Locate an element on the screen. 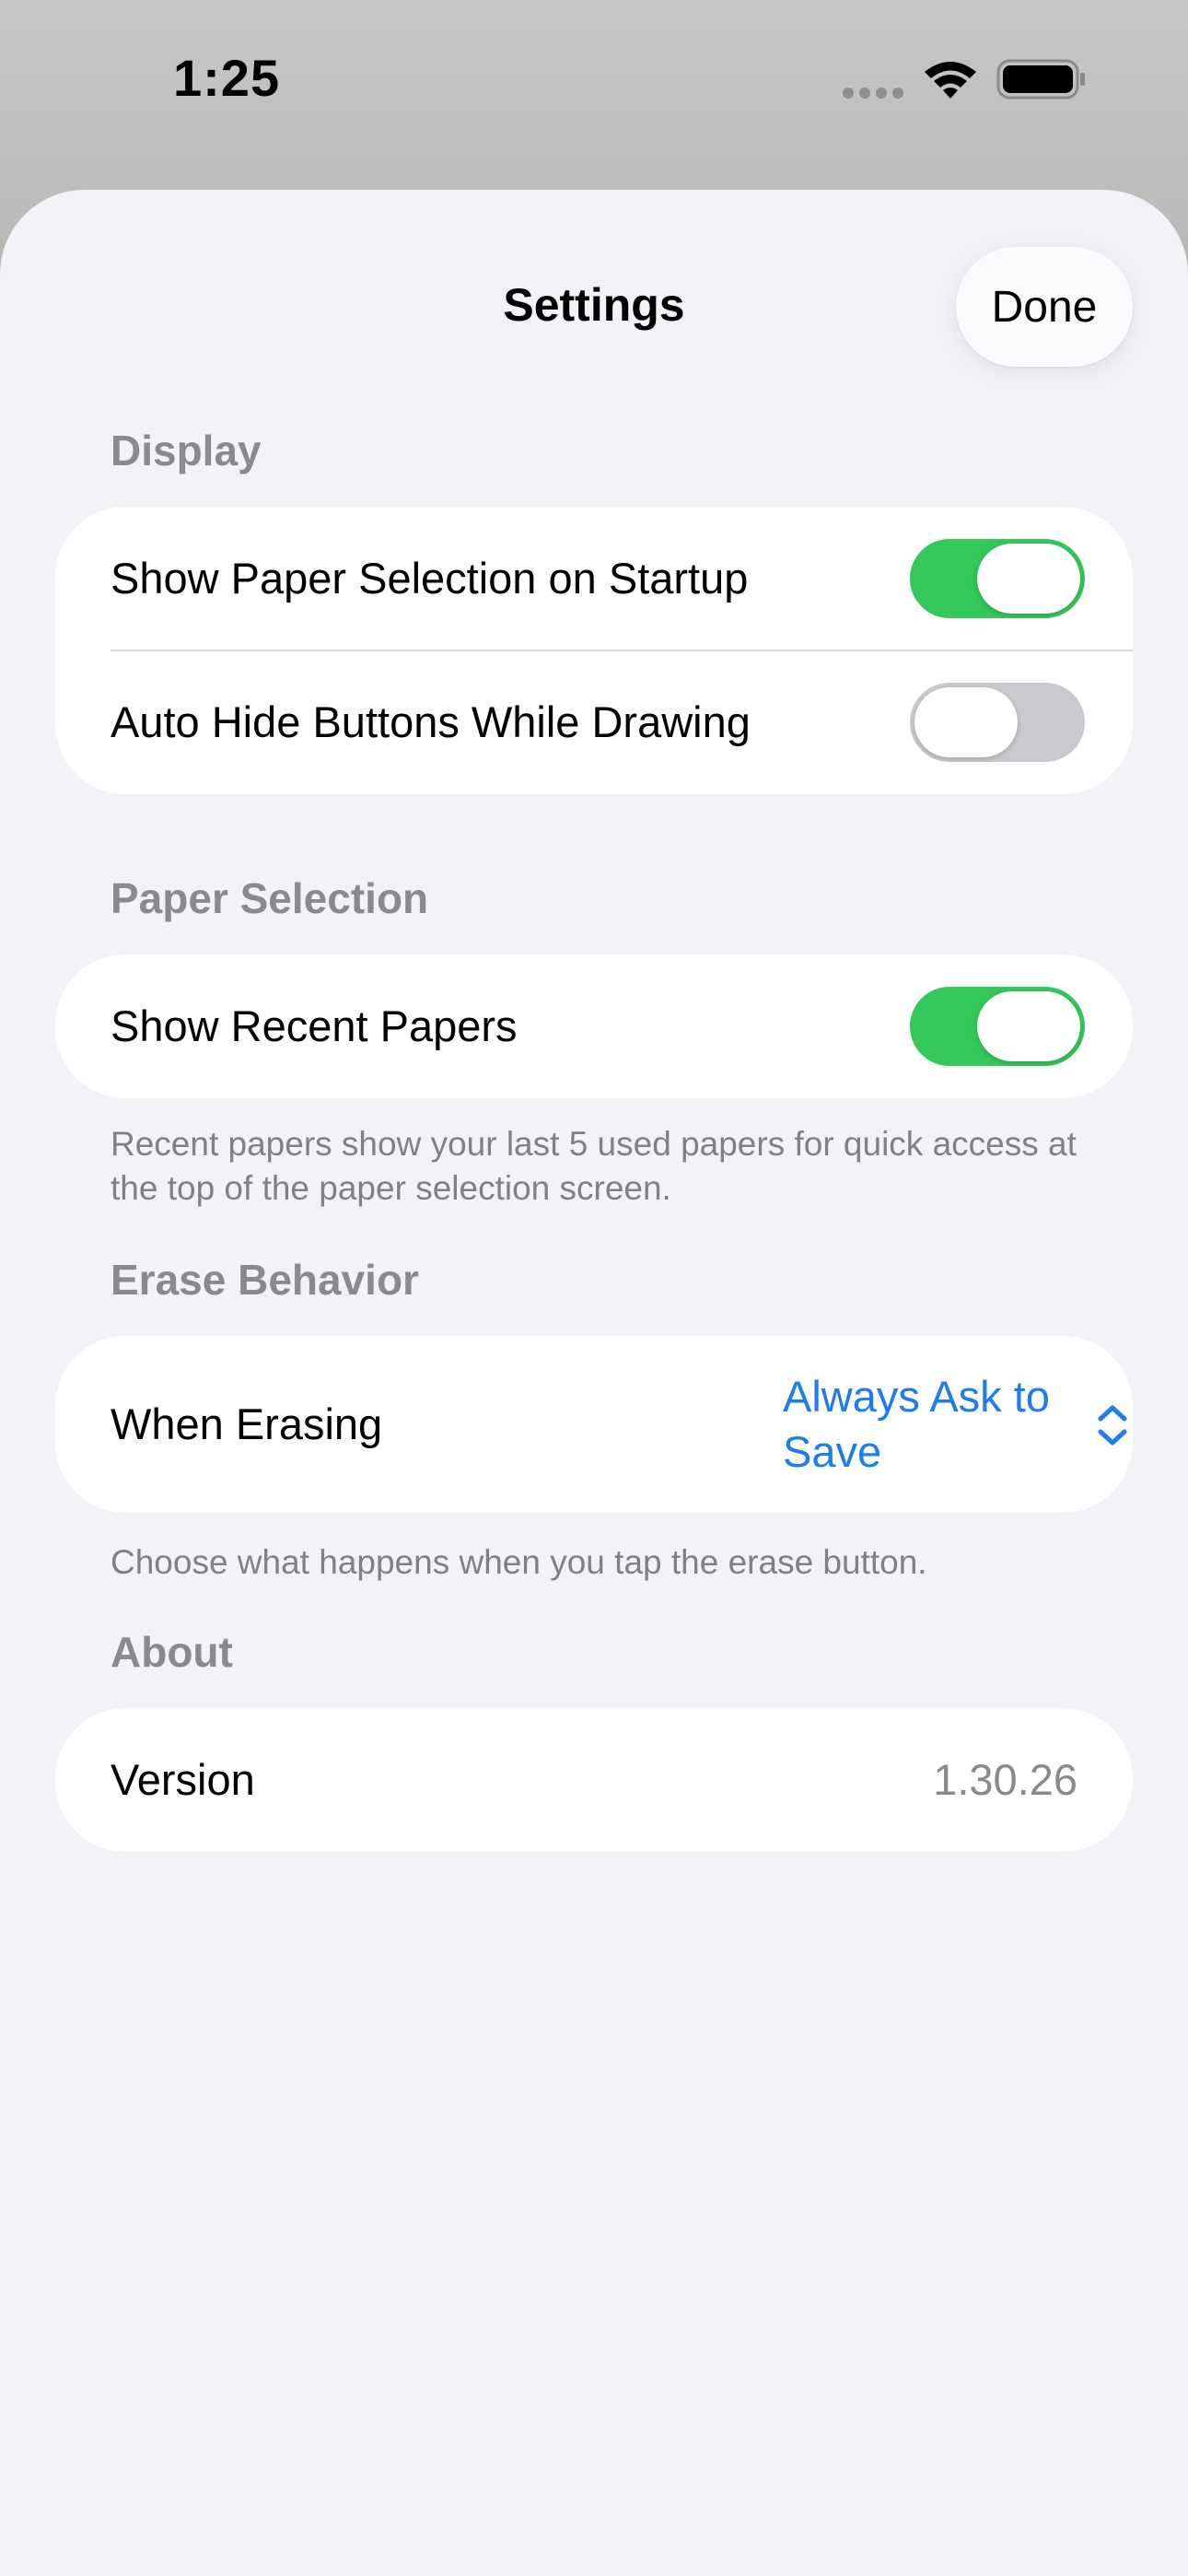 Image resolution: width=1188 pixels, height=2576 pixels. row-show-paper-selection: Show Paper Selection on Startup is located at coordinates (594, 578).